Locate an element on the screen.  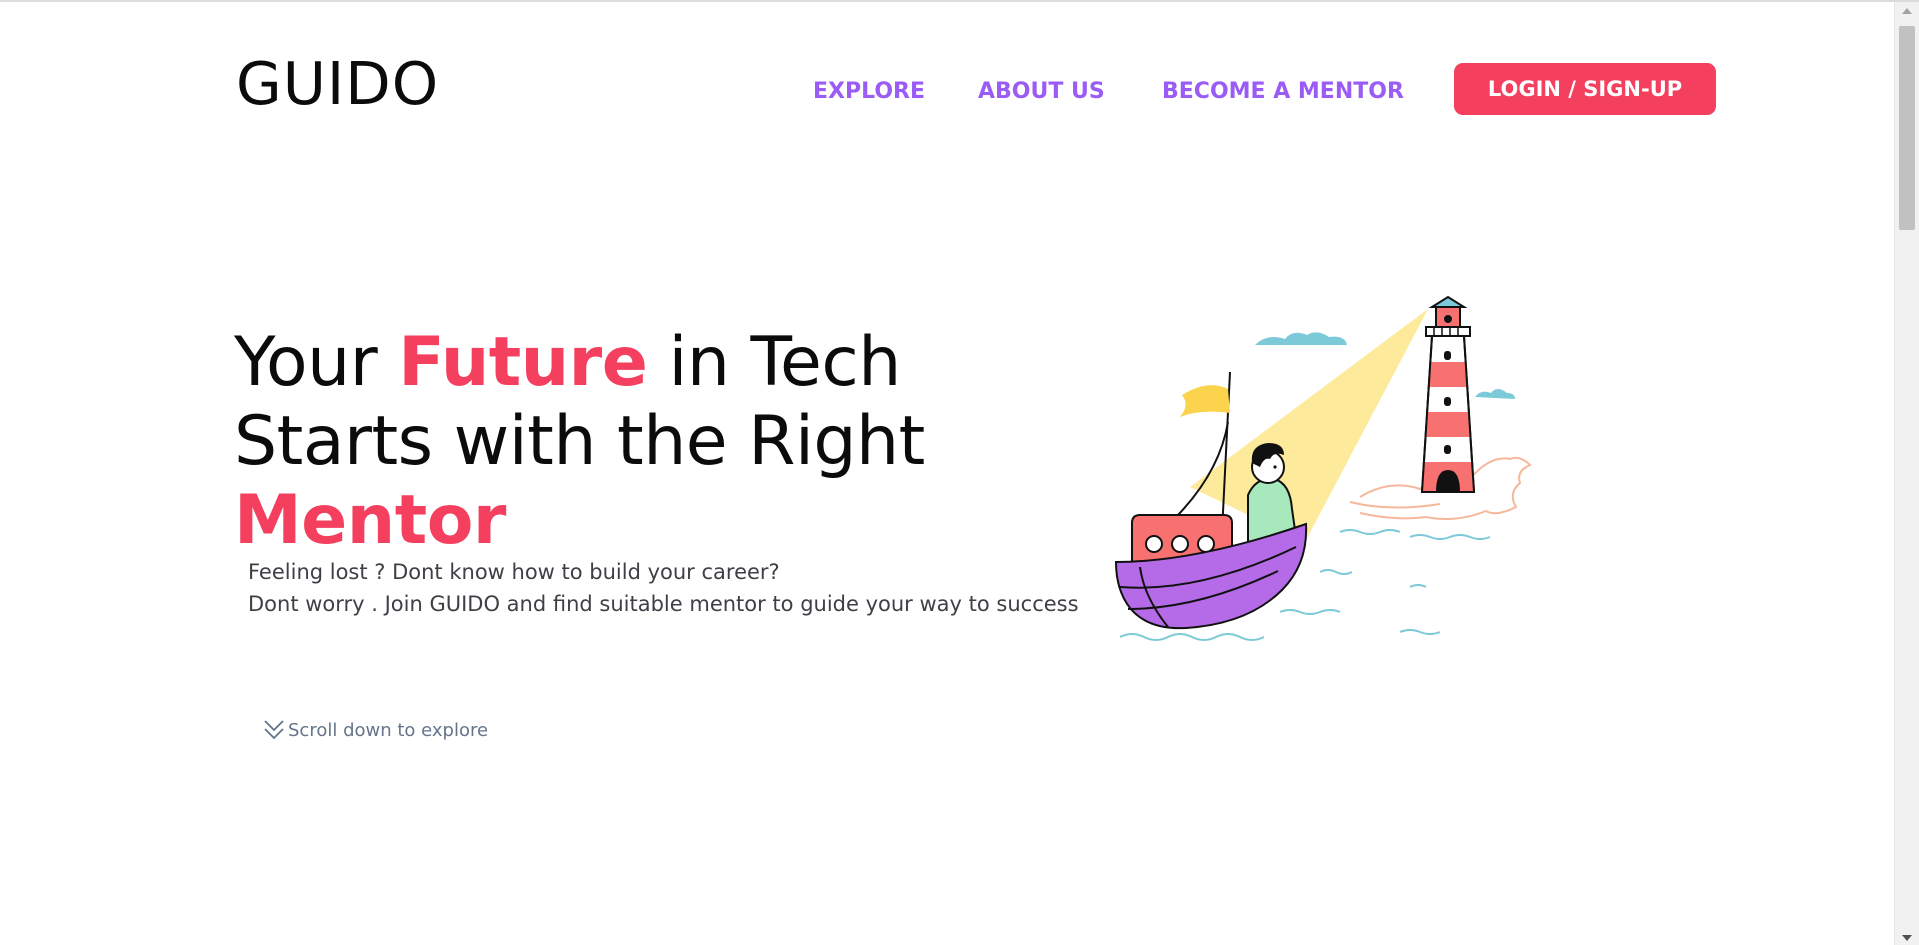
login-signup-button: LOGIN / SIGN-UP is located at coordinates (1585, 89).